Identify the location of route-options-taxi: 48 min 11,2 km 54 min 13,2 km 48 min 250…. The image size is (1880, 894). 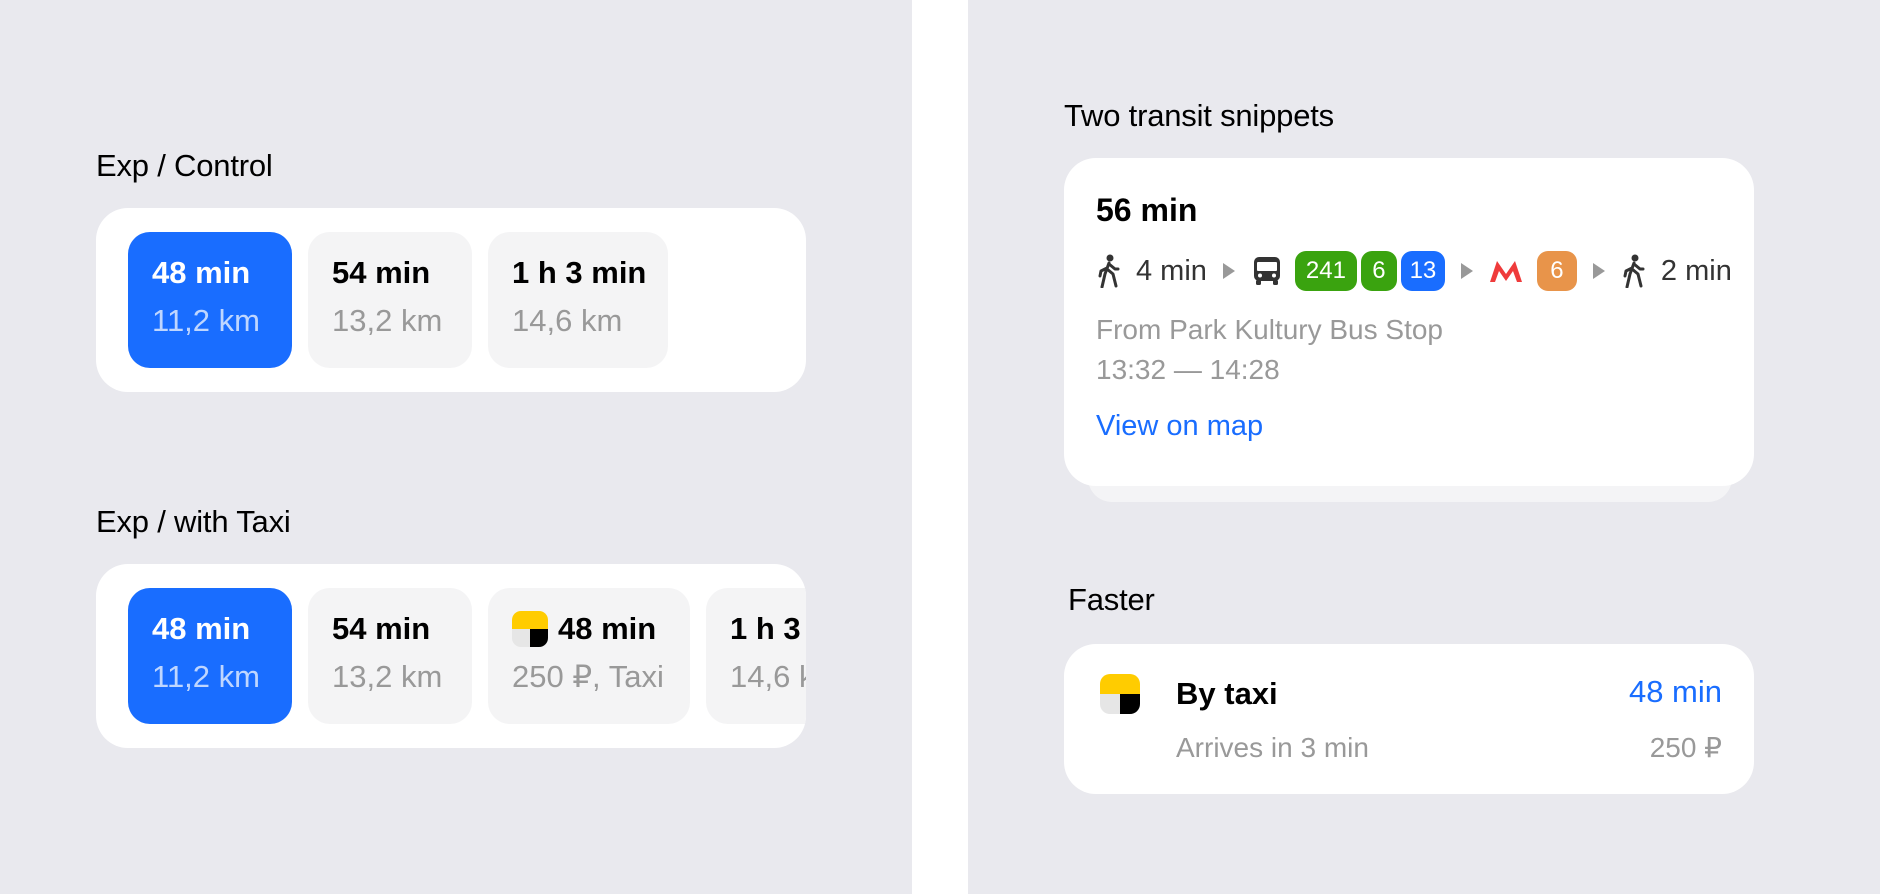
(451, 656).